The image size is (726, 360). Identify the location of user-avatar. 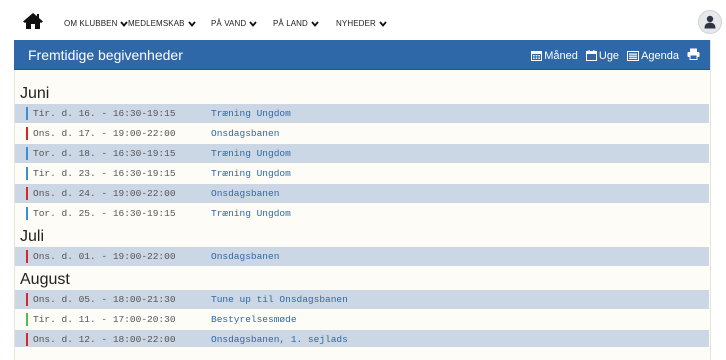
(710, 22).